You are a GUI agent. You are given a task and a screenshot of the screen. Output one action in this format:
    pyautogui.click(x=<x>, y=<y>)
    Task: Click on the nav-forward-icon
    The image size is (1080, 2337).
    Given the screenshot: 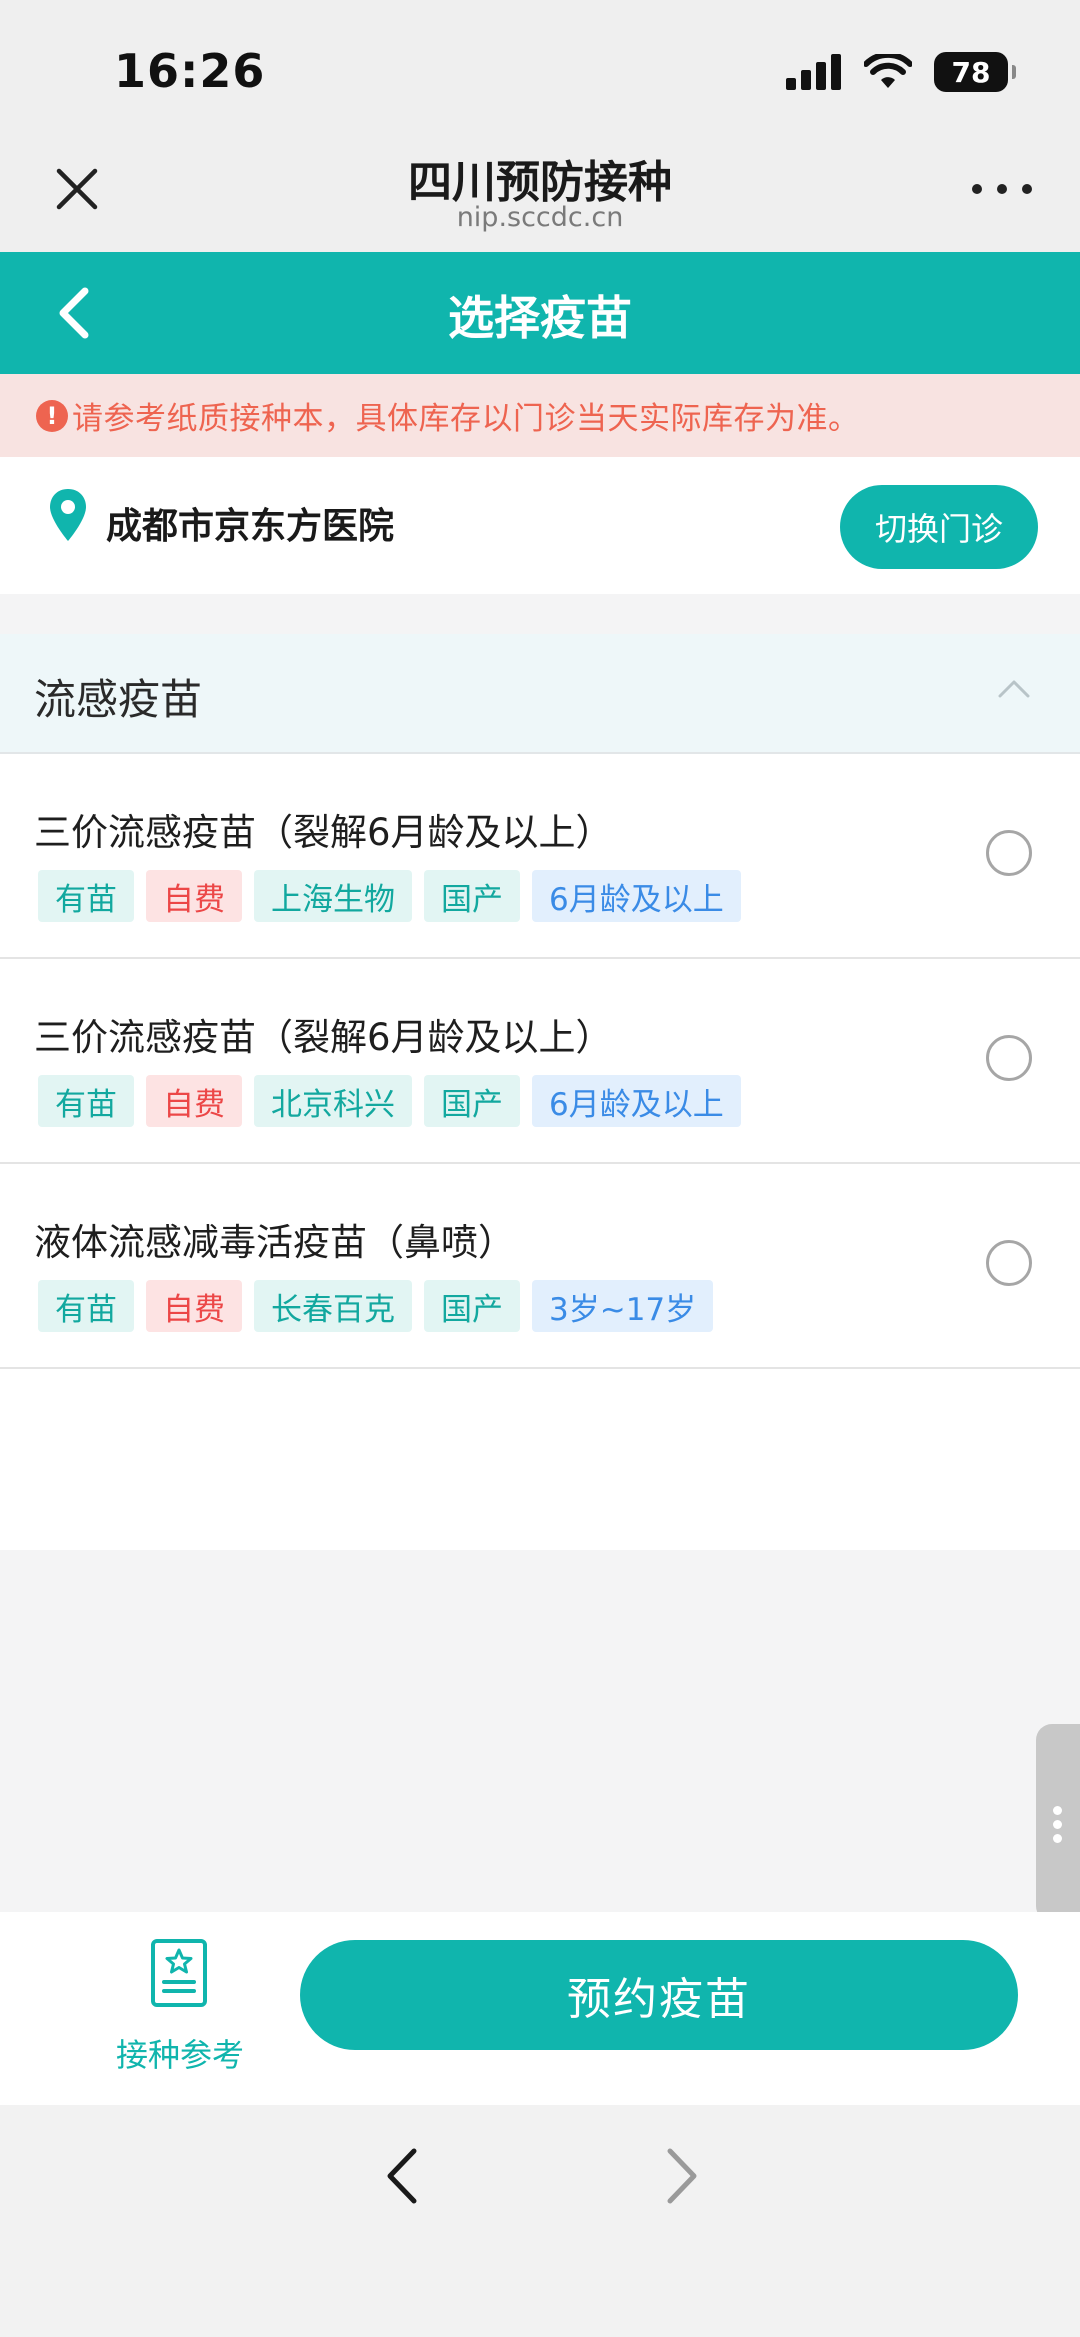 What is the action you would take?
    pyautogui.click(x=681, y=2176)
    